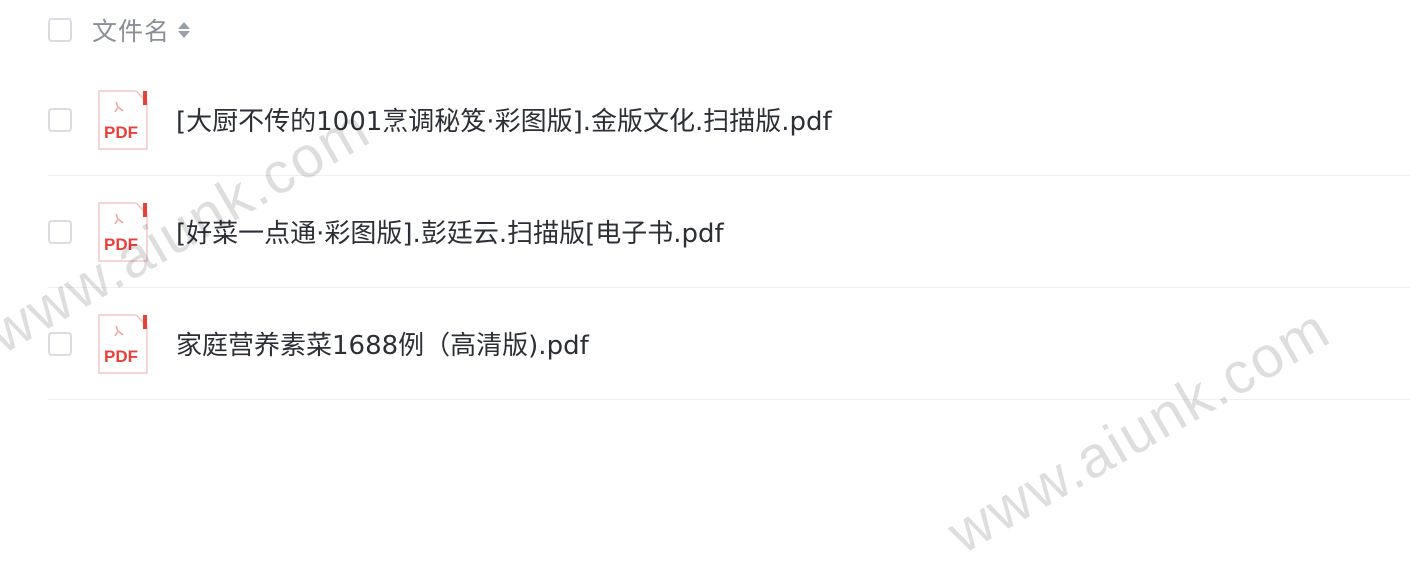 The image size is (1410, 588). I want to click on select-all-checkbox, so click(60, 30).